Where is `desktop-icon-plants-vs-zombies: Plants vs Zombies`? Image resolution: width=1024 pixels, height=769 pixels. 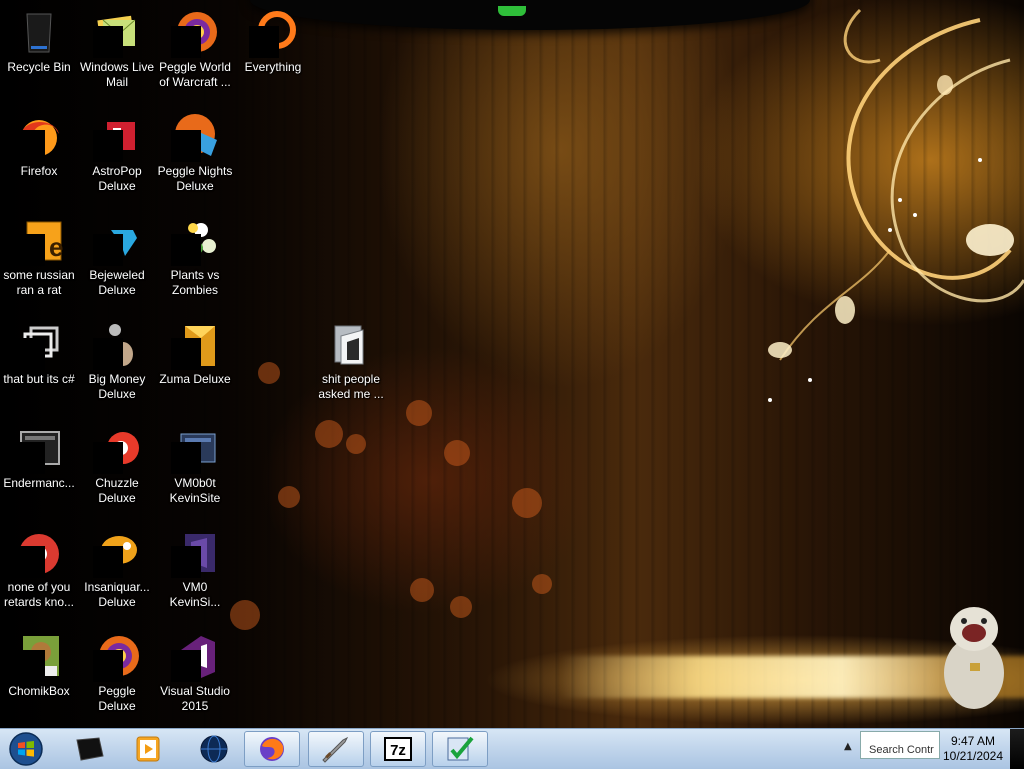
desktop-icon-plants-vs-zombies: Plants vs Zombies is located at coordinates (195, 258).